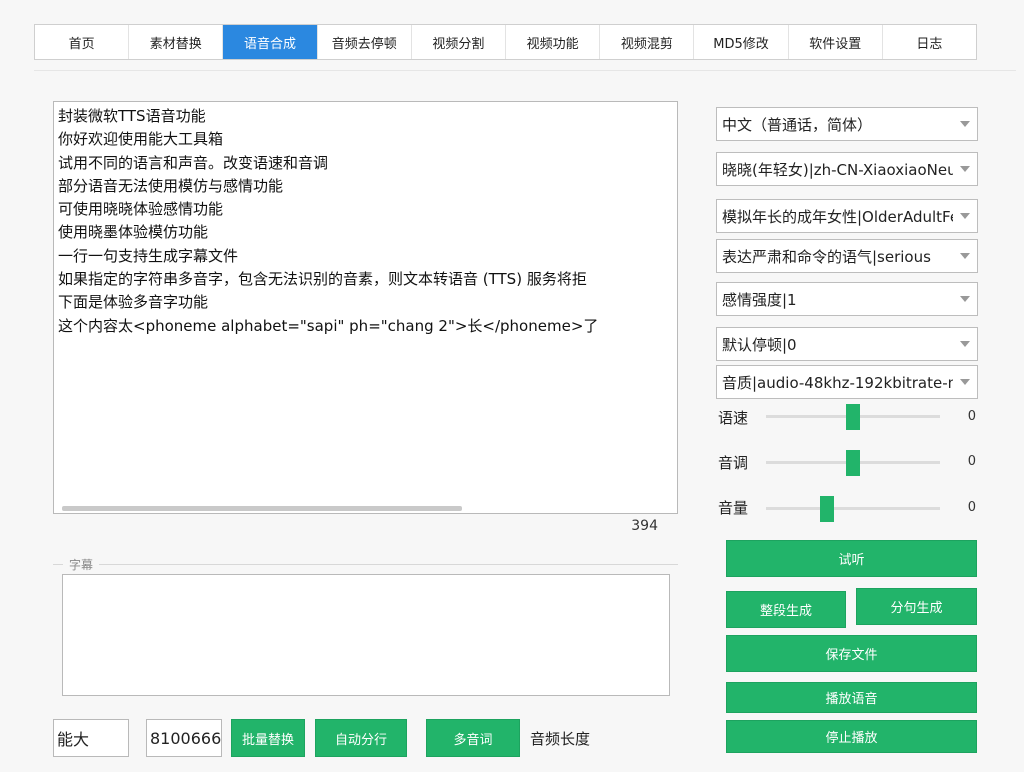 The height and width of the screenshot is (772, 1024). What do you see at coordinates (733, 463) in the screenshot?
I see `pitch-label: 音调` at bounding box center [733, 463].